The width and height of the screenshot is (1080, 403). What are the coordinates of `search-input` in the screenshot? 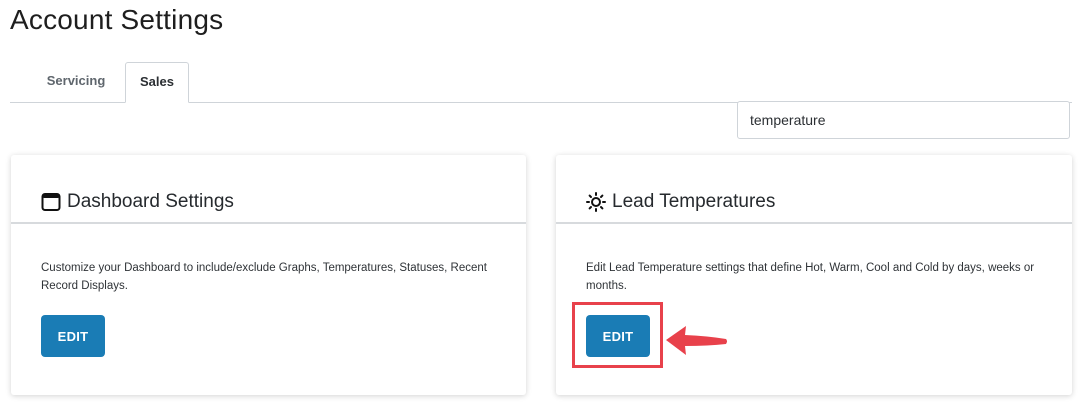 It's located at (903, 120).